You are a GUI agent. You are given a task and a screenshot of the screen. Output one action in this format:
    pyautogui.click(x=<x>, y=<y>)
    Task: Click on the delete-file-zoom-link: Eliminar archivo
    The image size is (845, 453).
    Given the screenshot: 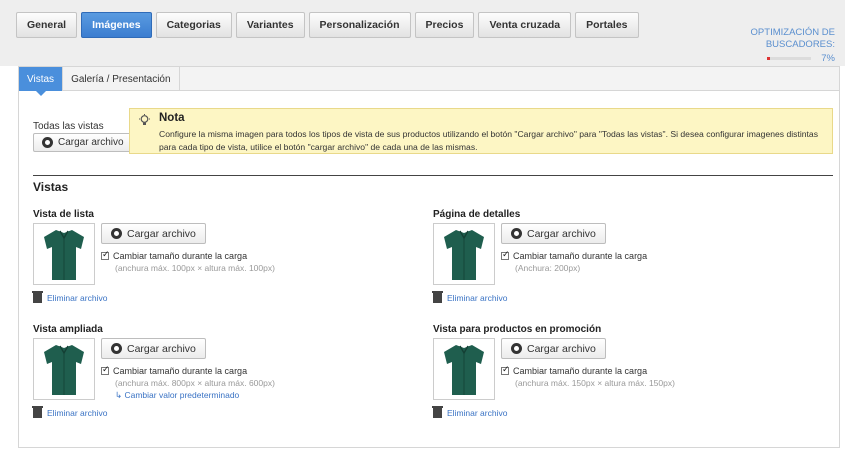 What is the action you would take?
    pyautogui.click(x=70, y=412)
    